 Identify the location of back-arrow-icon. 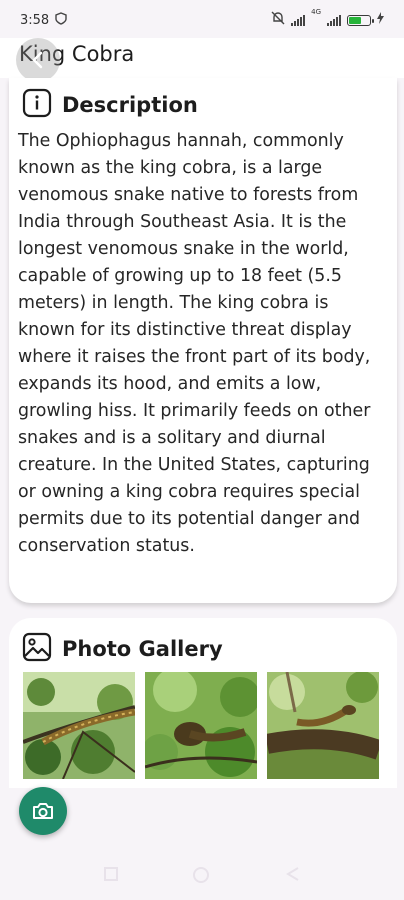
(37, 60).